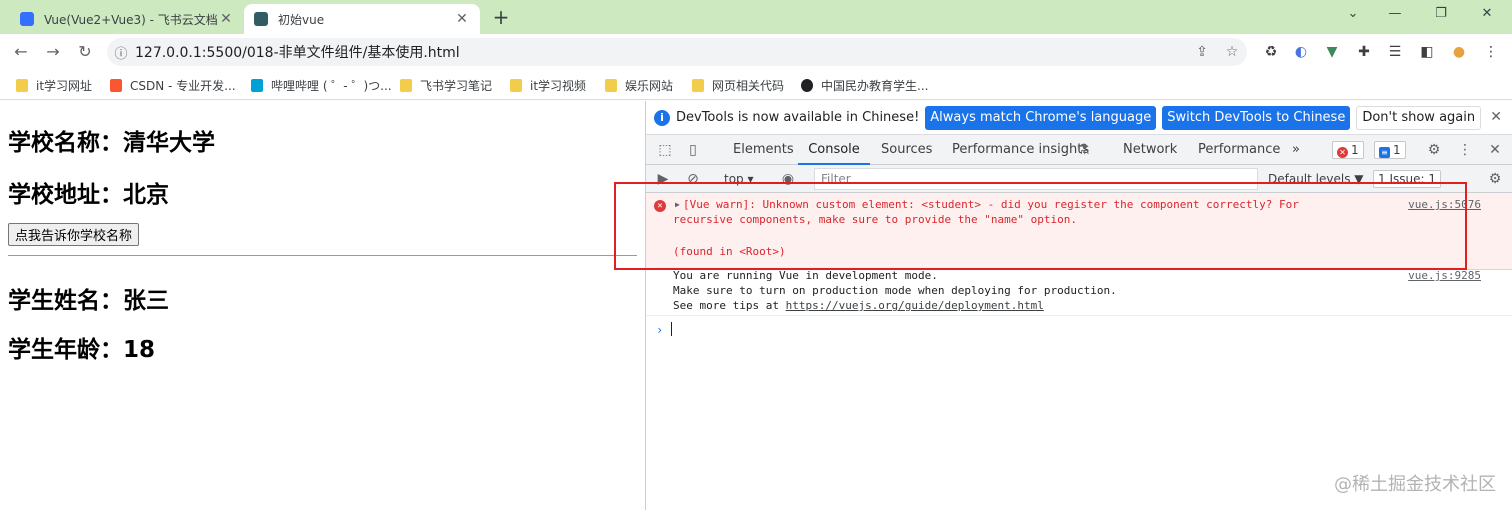  I want to click on message-count: 1, so click(1397, 150).